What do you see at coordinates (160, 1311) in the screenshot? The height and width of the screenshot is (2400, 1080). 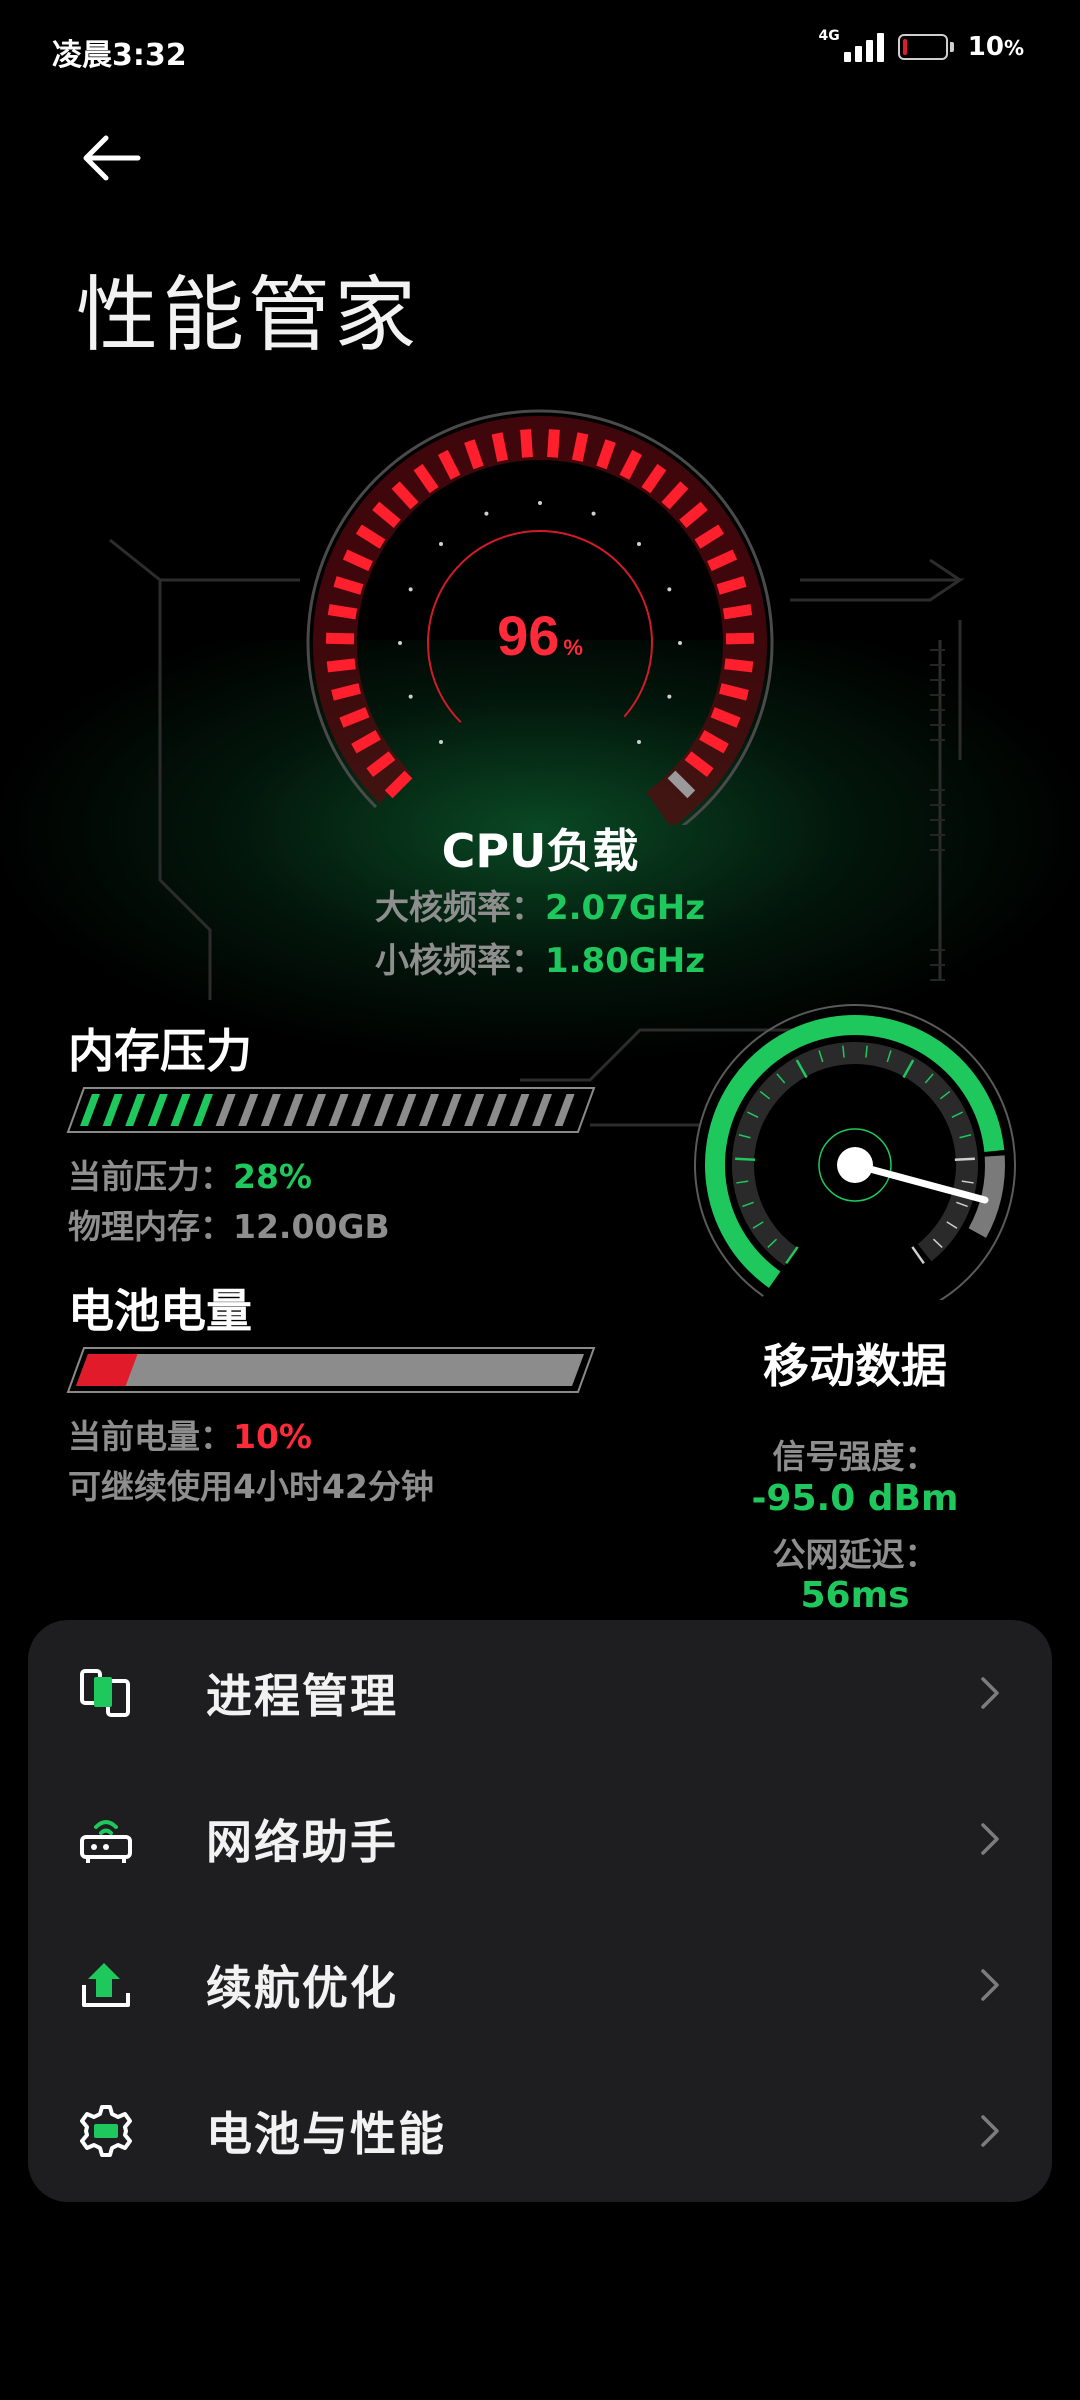 I see `battery-level-title: 电池电量` at bounding box center [160, 1311].